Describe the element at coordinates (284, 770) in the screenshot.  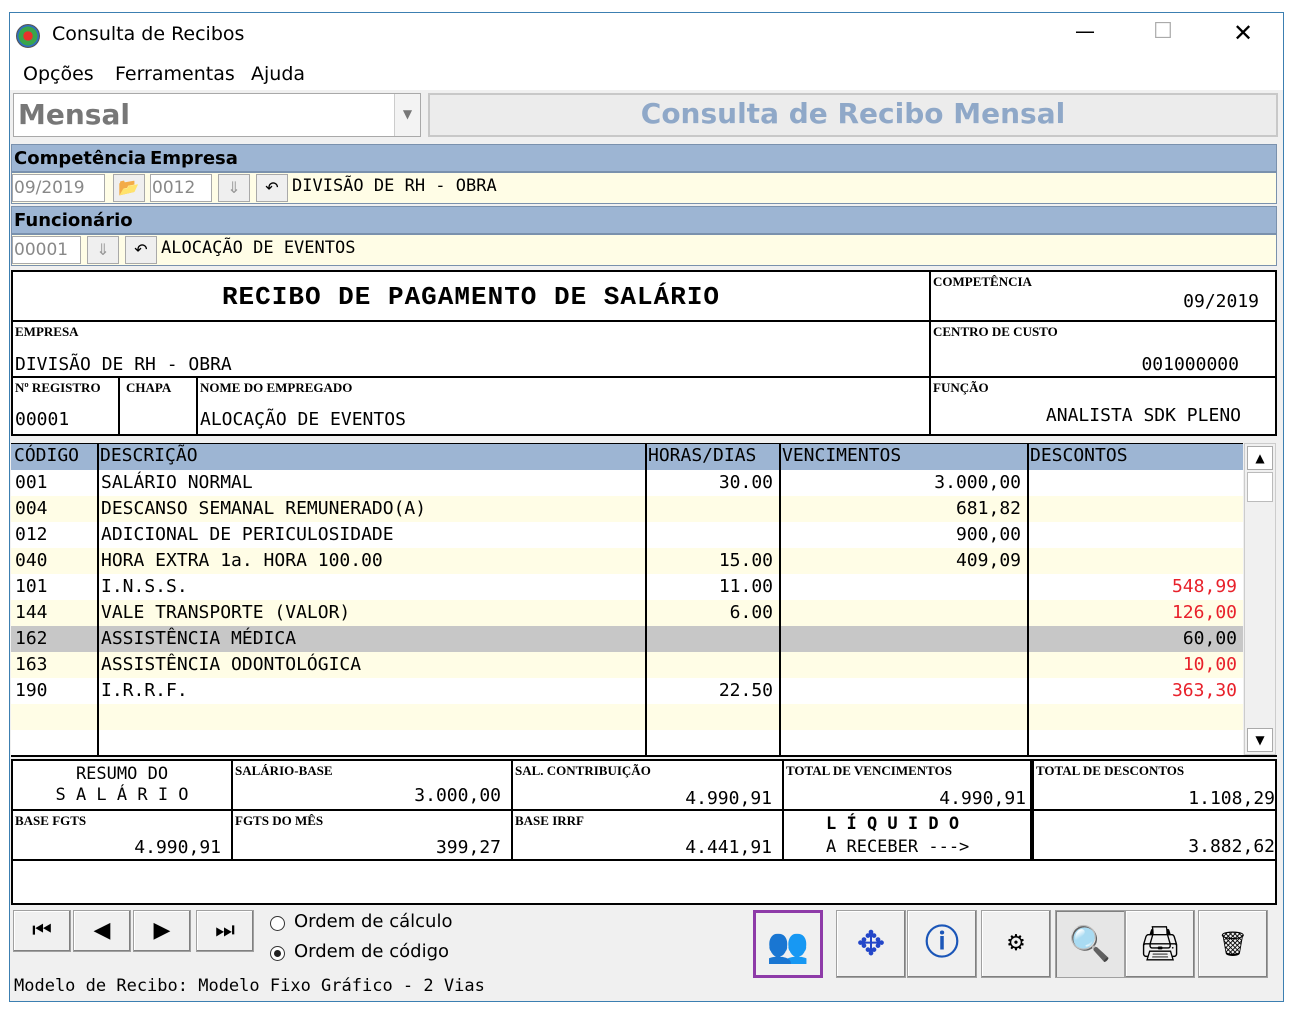
I see `salario-base-caption: SALÁRIO-BASE` at that location.